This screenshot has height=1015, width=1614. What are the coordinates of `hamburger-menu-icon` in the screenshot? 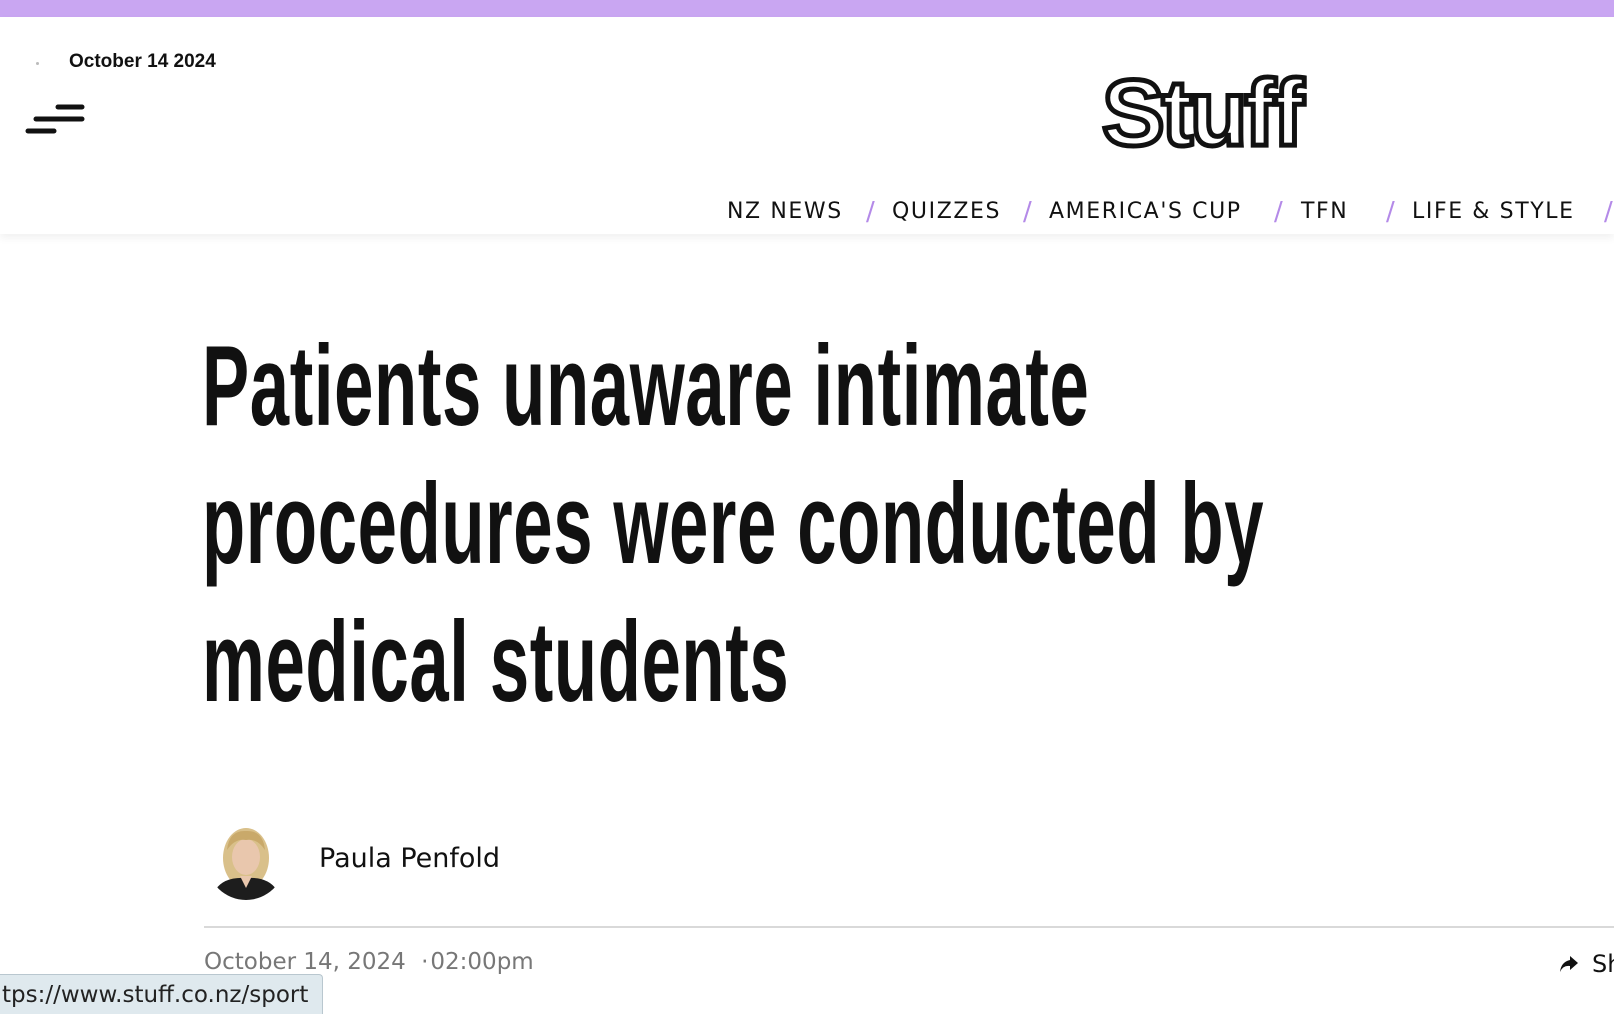 It's located at (55, 119).